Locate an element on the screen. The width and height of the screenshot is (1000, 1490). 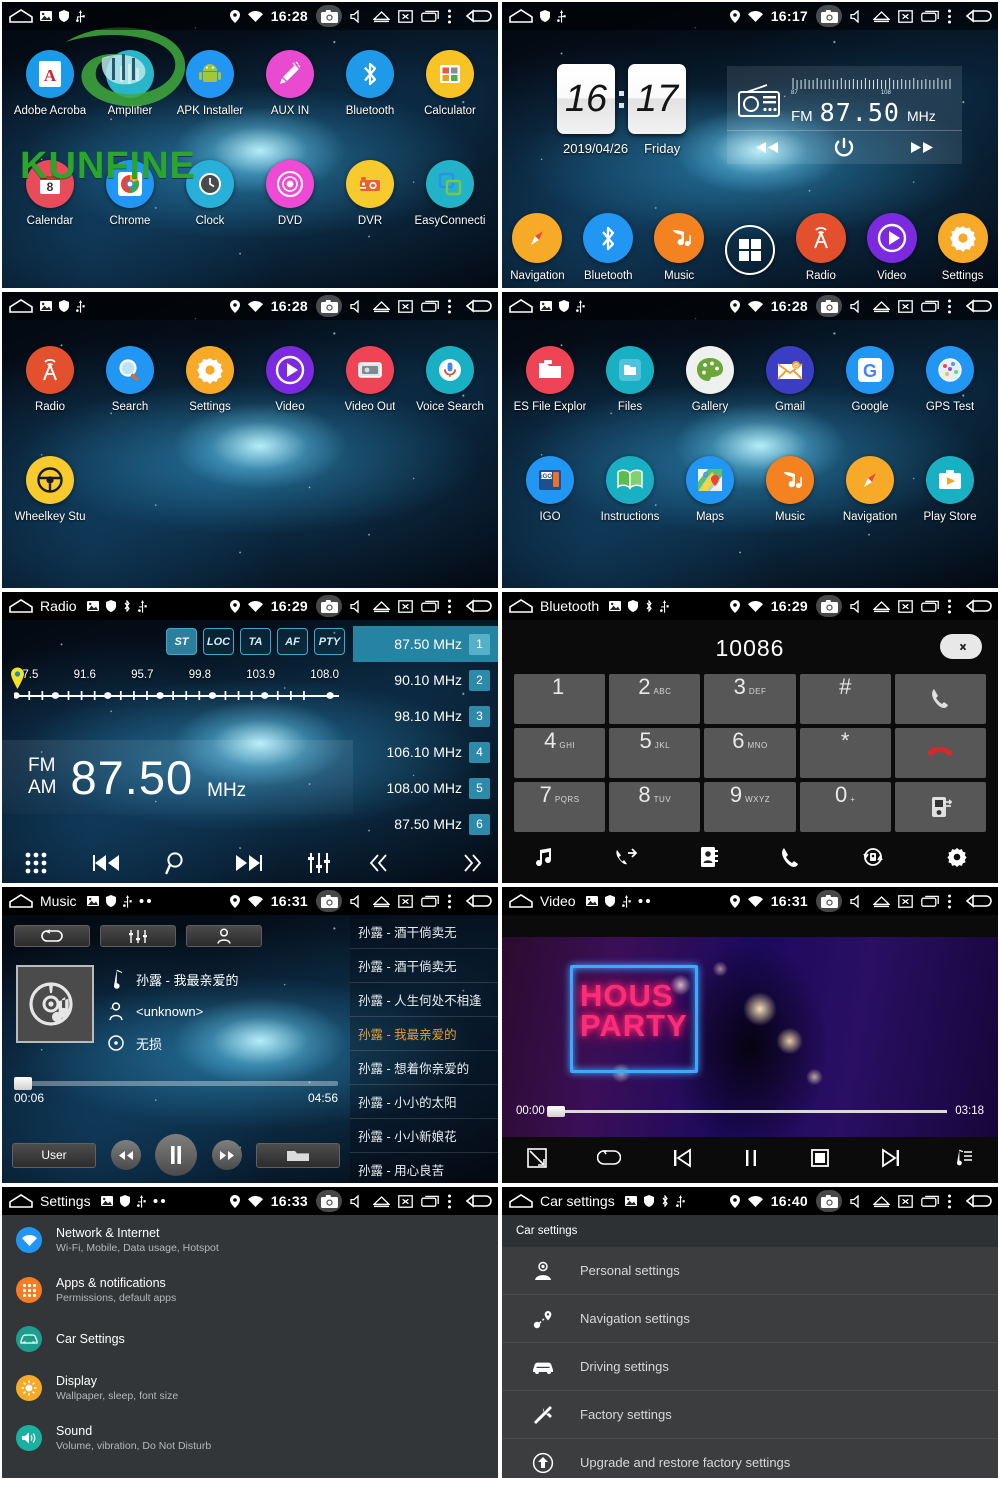
backspace-icon is located at coordinates (961, 646).